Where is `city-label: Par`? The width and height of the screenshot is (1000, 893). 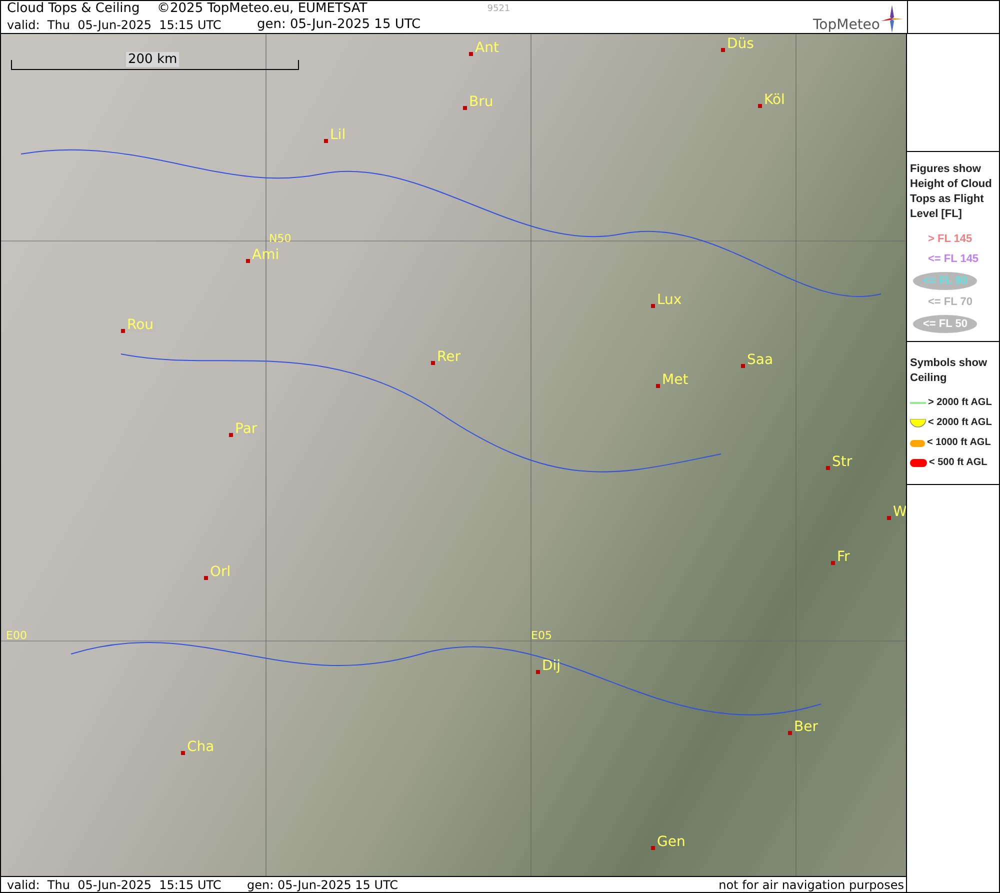 city-label: Par is located at coordinates (246, 429).